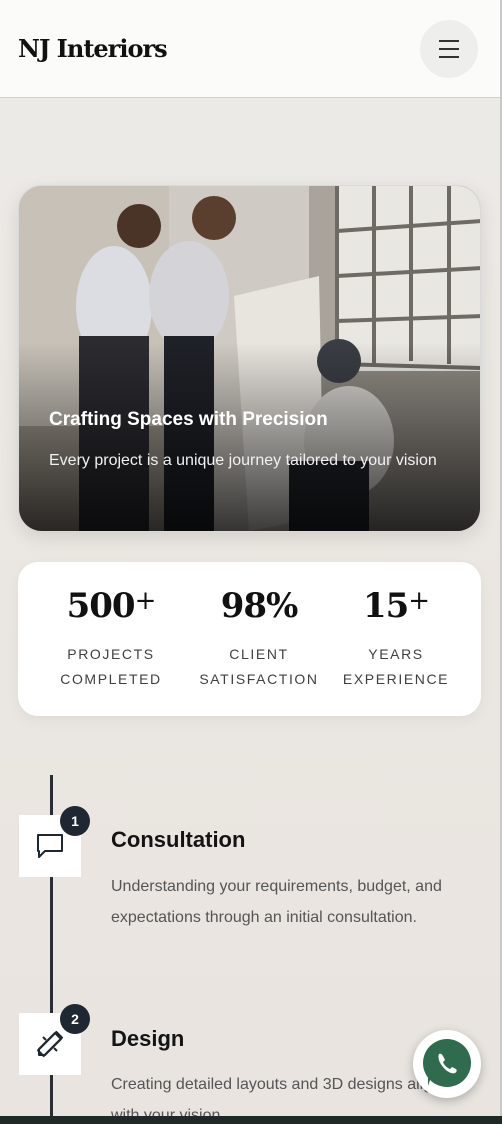 This screenshot has width=502, height=1124. What do you see at coordinates (396, 606) in the screenshot?
I see `stat-experience-number: 15+` at bounding box center [396, 606].